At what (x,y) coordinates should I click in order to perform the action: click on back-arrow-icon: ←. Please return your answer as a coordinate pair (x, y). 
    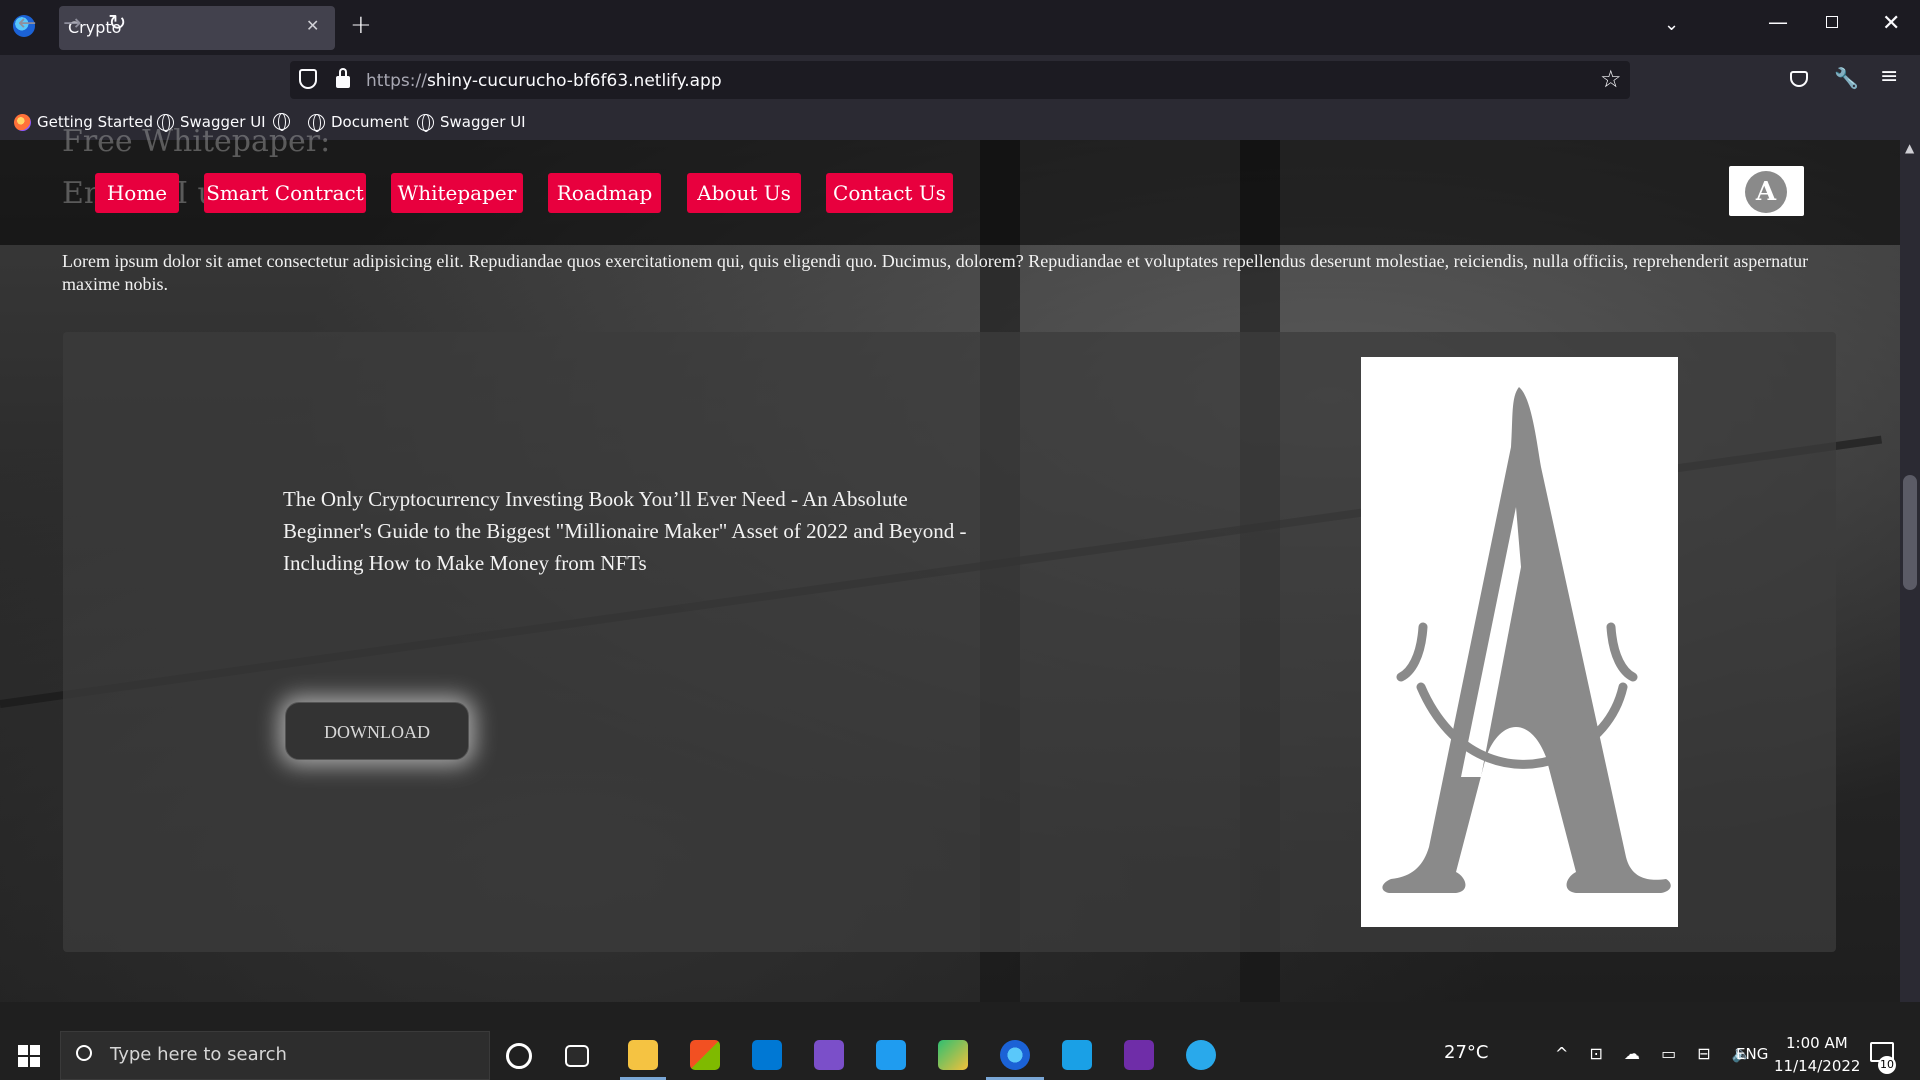
    Looking at the image, I should click on (27, 24).